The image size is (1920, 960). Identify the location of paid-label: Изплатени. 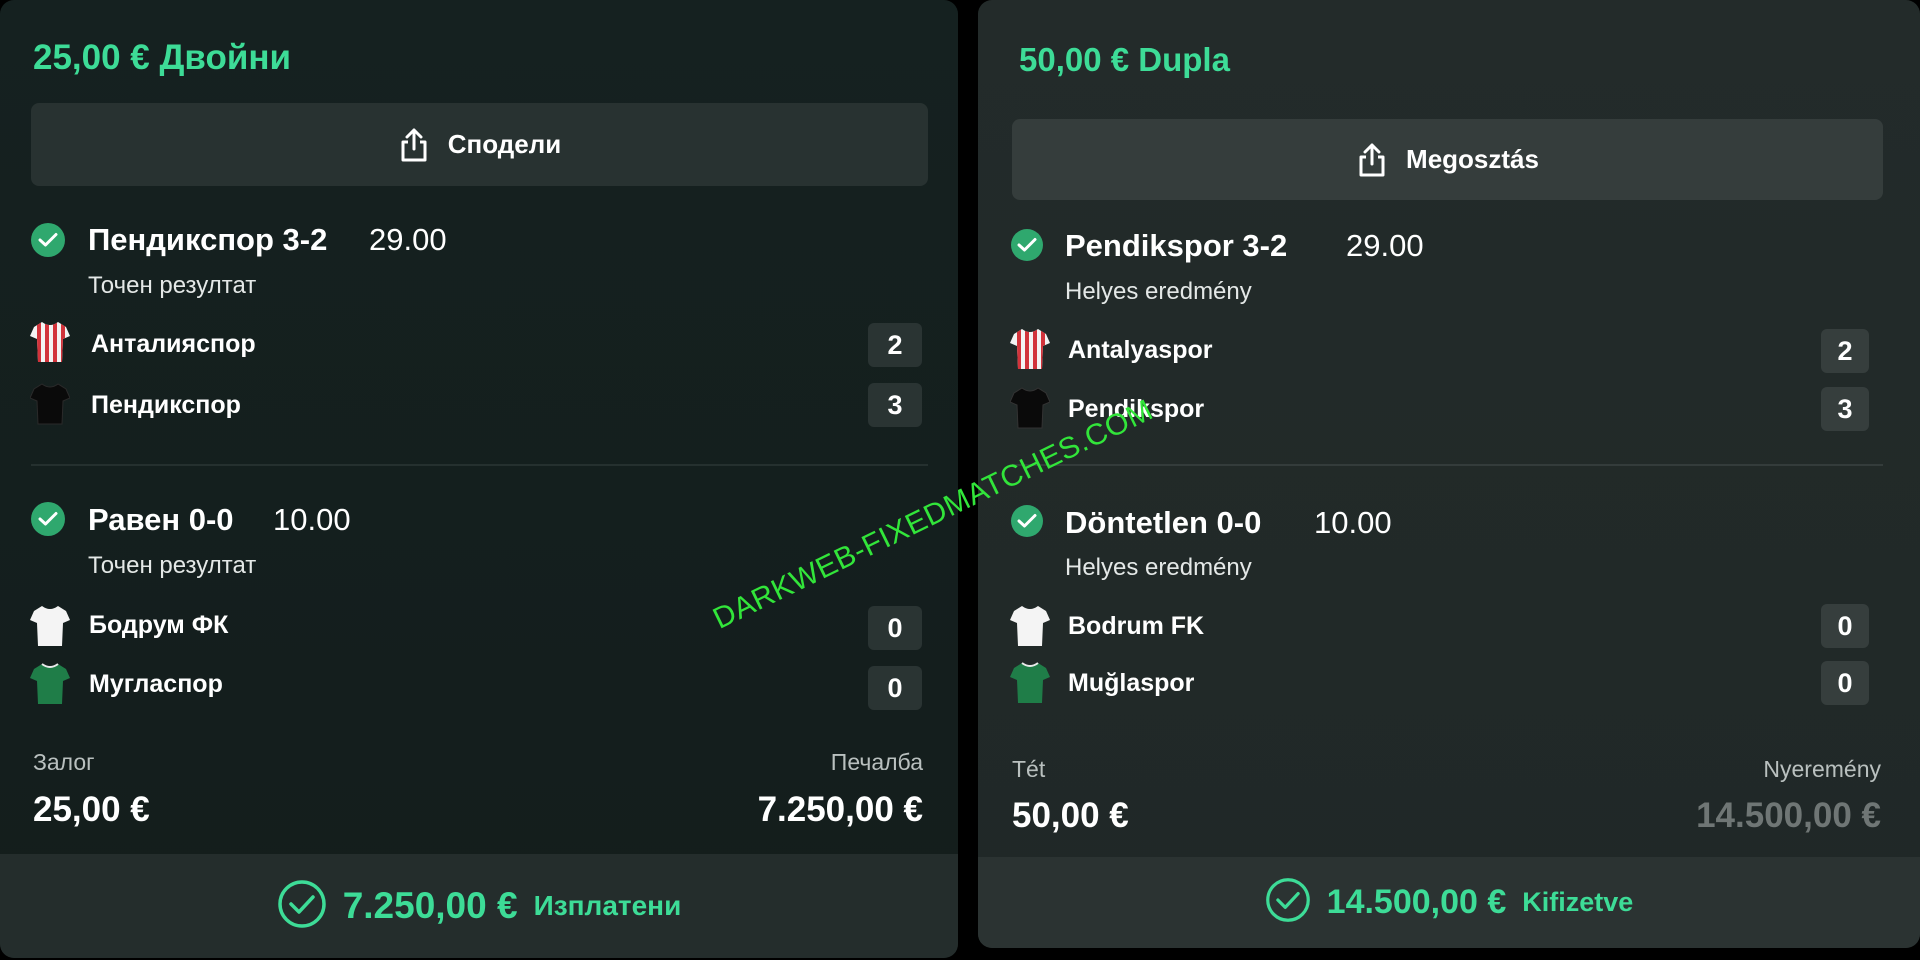
(607, 905).